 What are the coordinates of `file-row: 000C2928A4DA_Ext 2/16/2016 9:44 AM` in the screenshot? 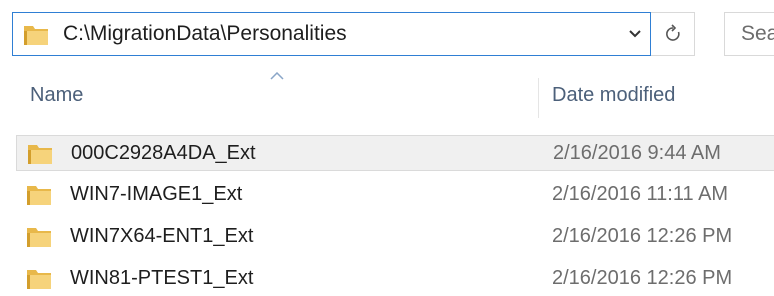 It's located at (395, 153).